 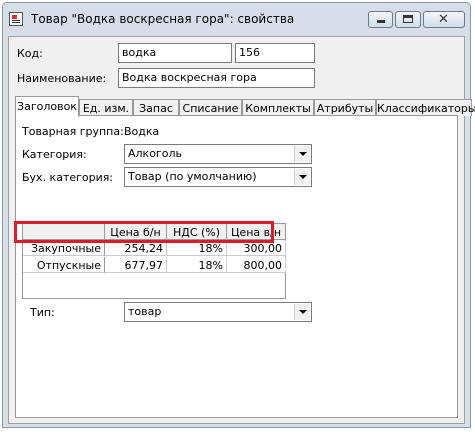 What do you see at coordinates (156, 107) in the screenshot?
I see `tab-stock: Запас` at bounding box center [156, 107].